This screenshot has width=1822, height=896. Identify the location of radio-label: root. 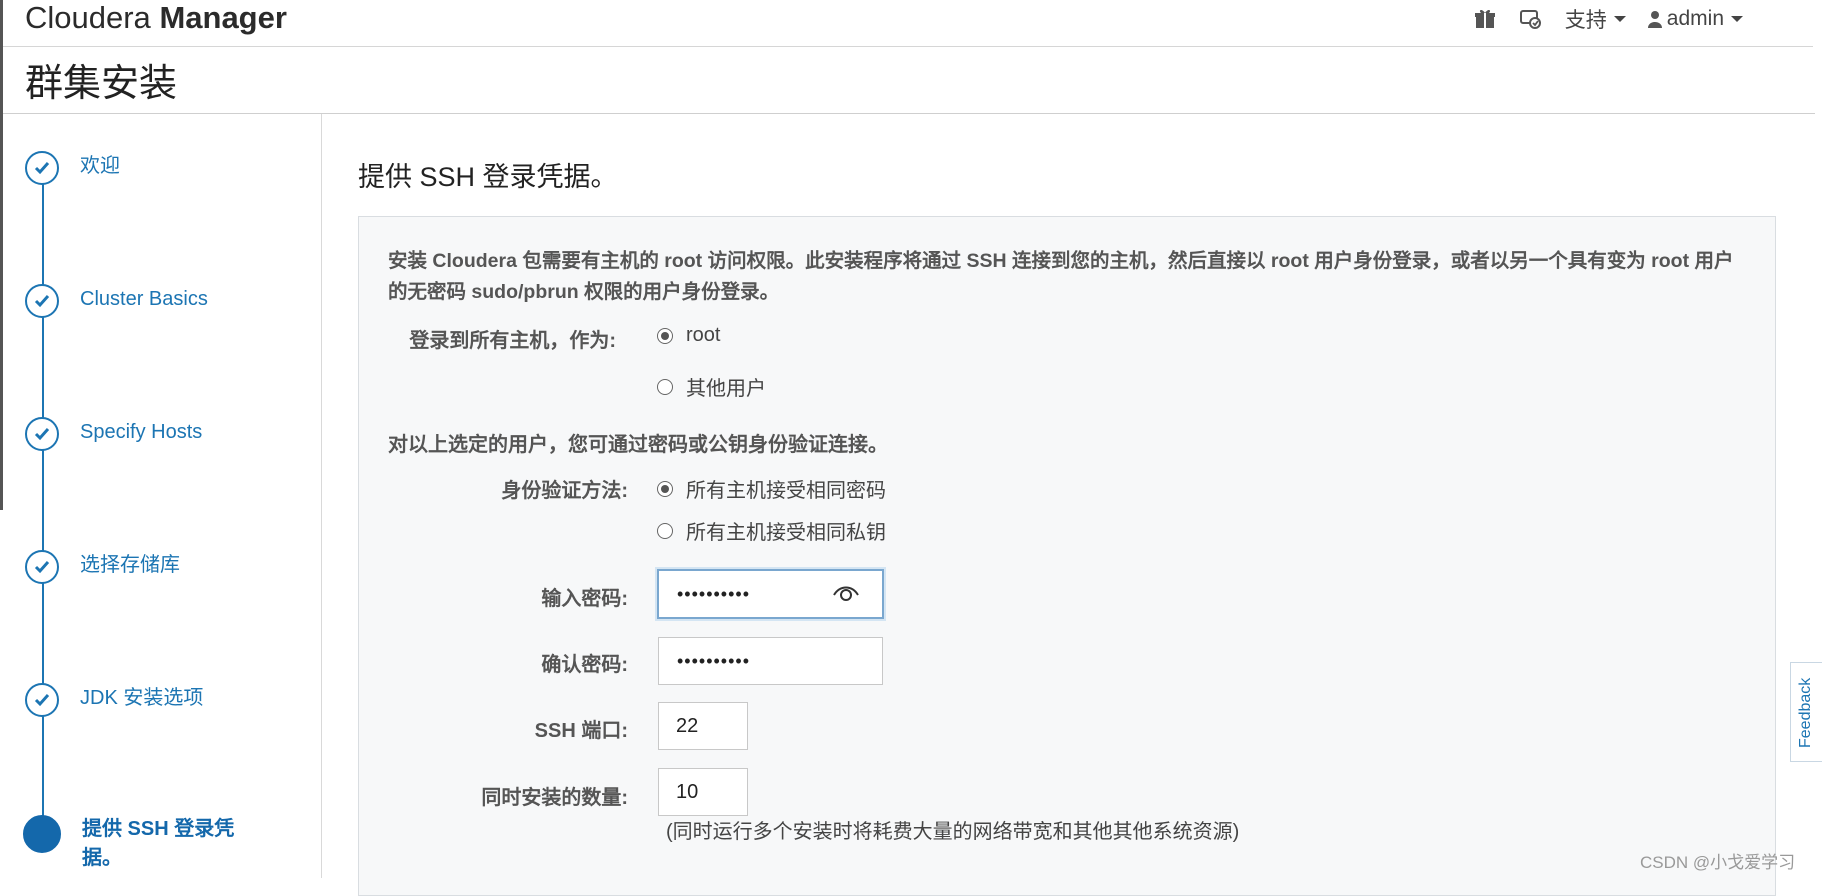
(703, 335).